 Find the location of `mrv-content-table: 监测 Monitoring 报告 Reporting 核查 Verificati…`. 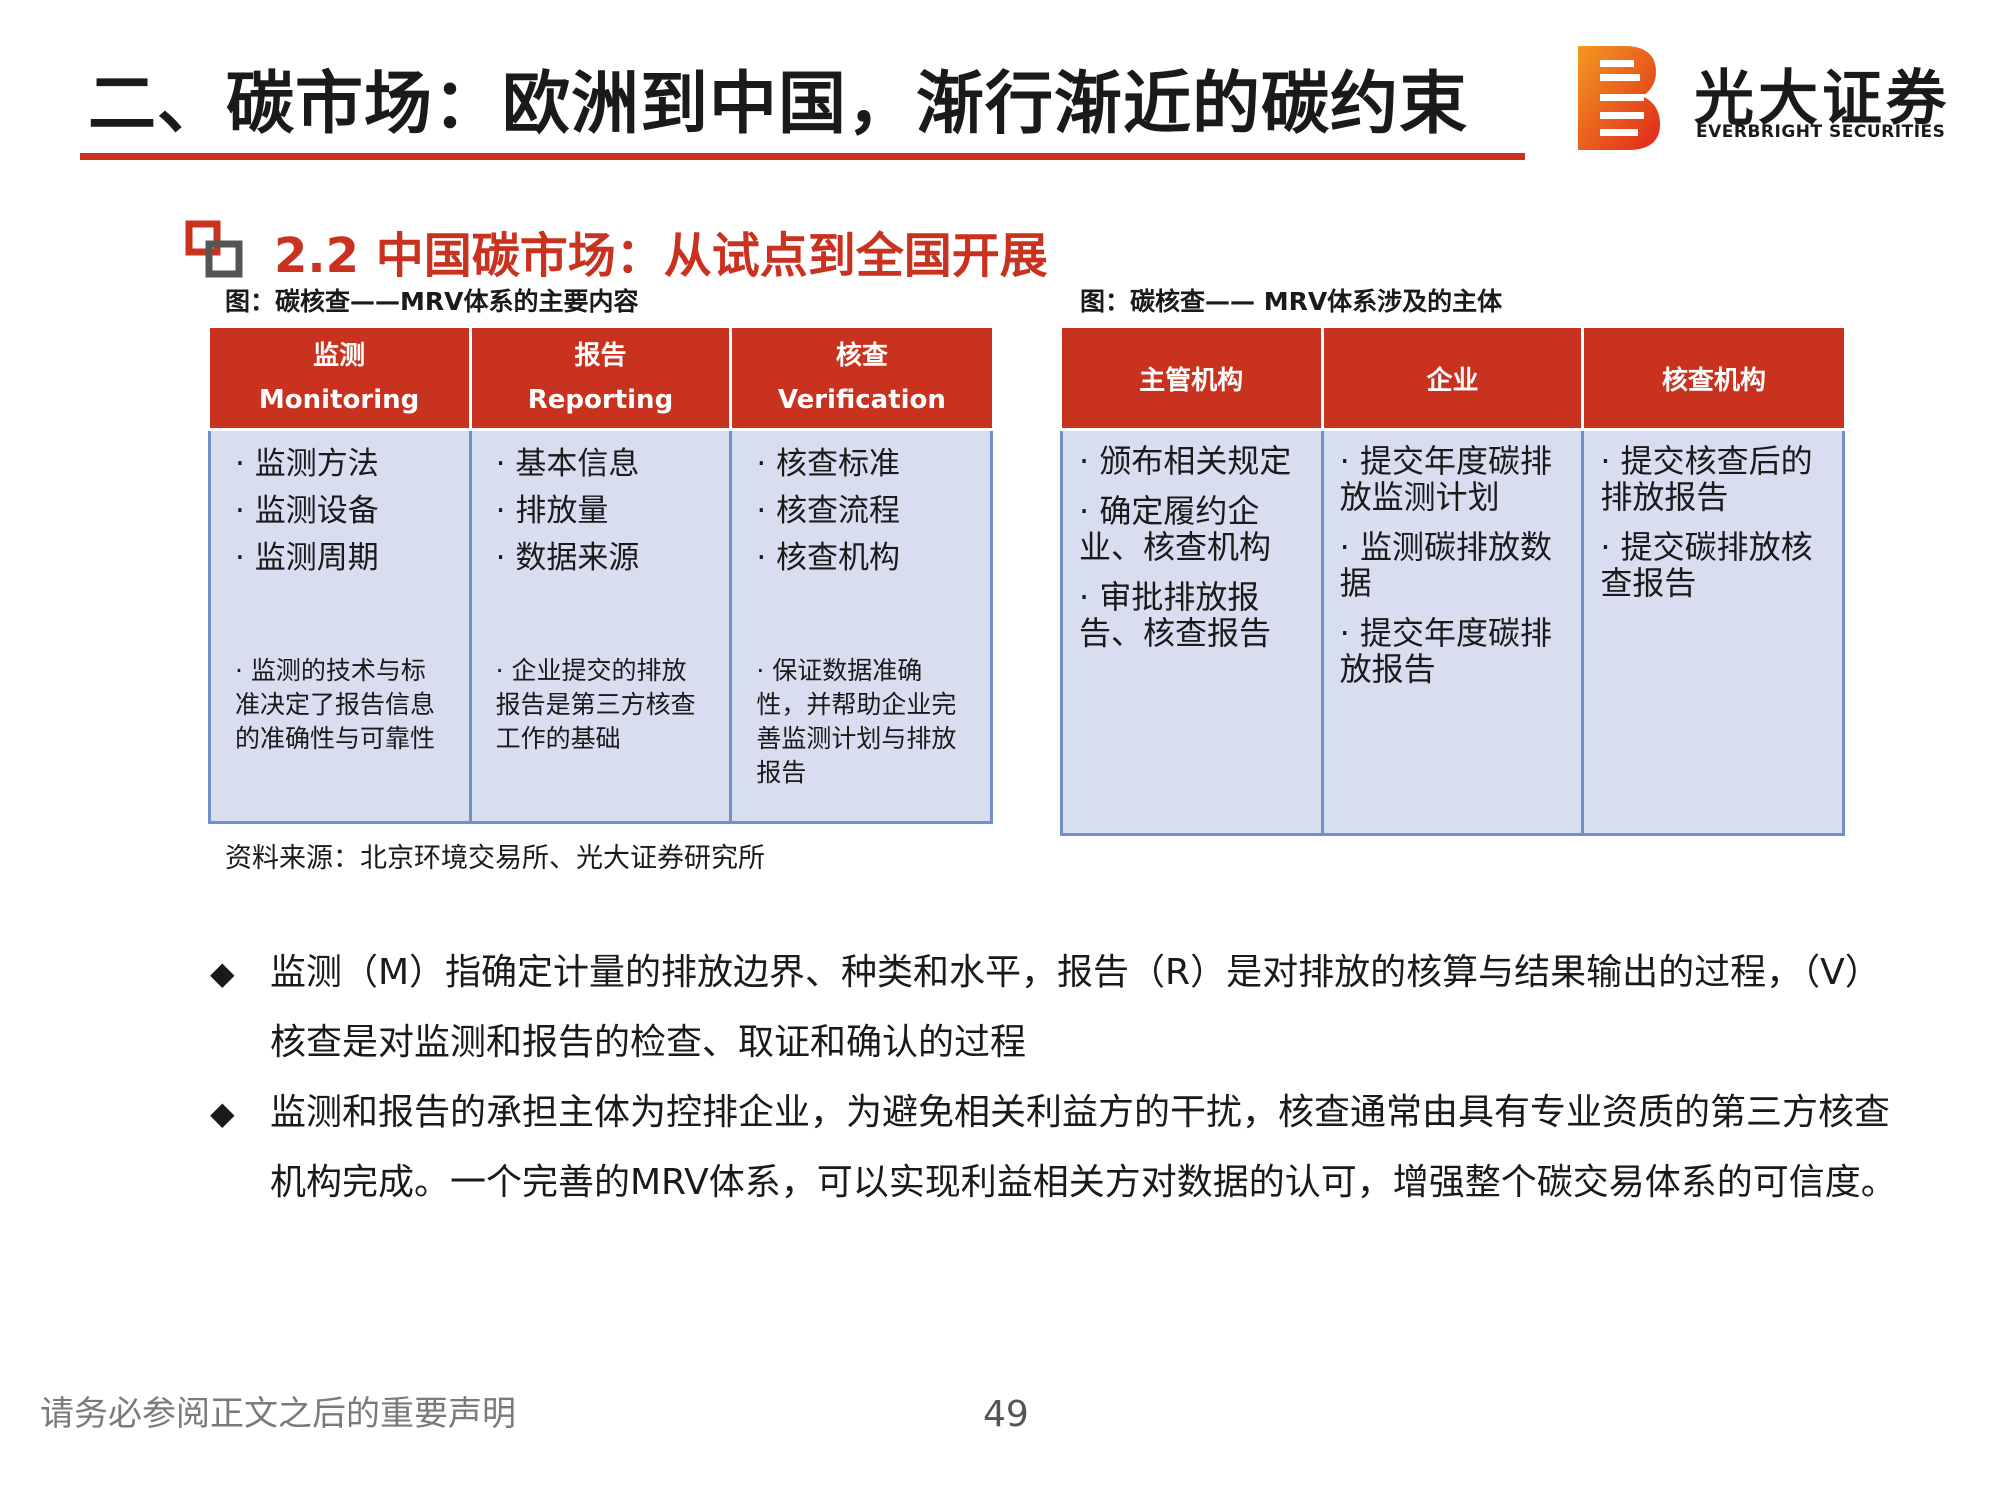

mrv-content-table: 监测 Monitoring 报告 Reporting 核查 Verificati… is located at coordinates (600, 576).